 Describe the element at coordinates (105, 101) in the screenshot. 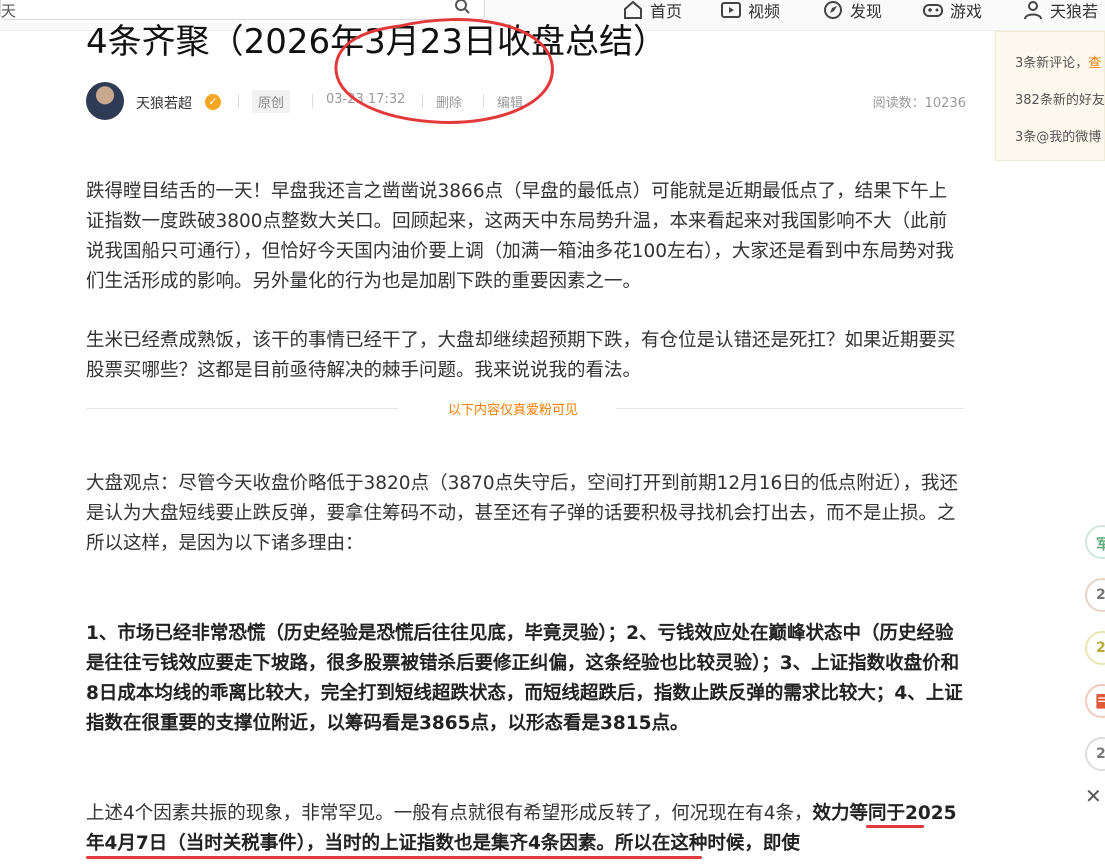

I see `avatar` at that location.